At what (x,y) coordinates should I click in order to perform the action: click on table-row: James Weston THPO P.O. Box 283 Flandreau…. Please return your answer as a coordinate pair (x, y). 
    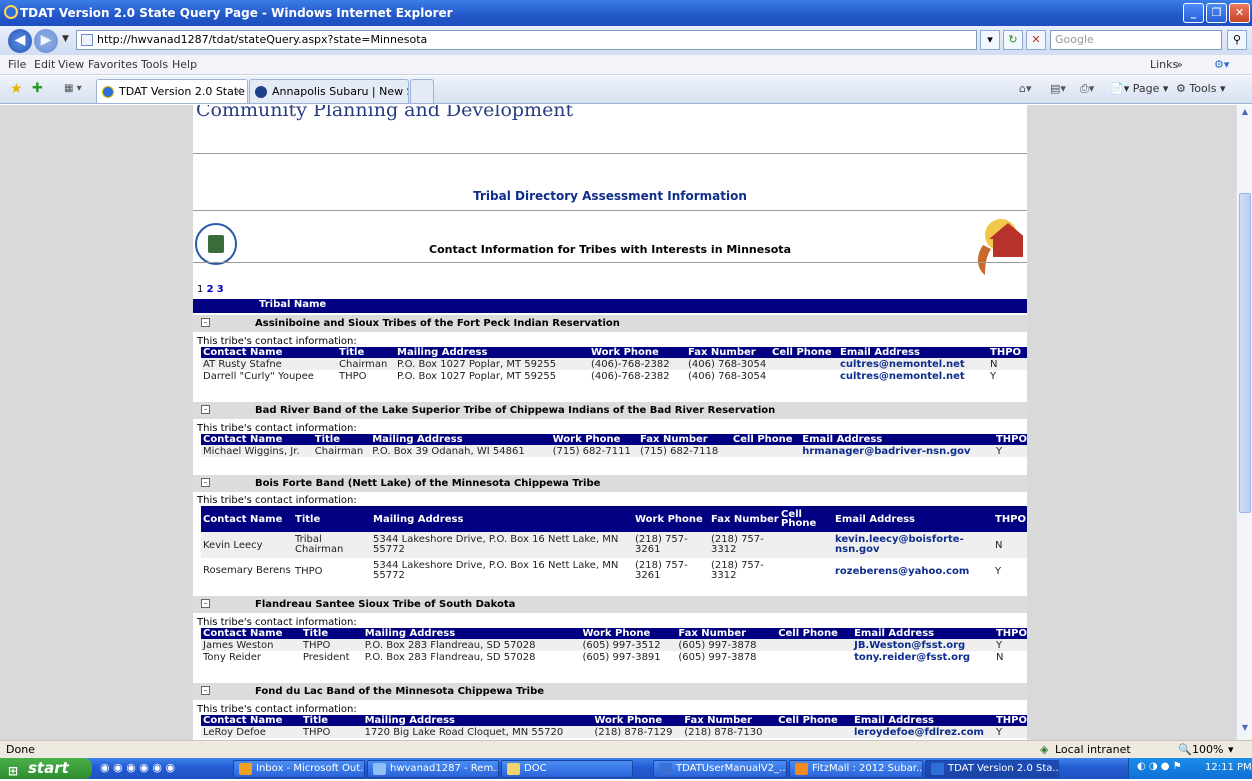
    Looking at the image, I should click on (614, 645).